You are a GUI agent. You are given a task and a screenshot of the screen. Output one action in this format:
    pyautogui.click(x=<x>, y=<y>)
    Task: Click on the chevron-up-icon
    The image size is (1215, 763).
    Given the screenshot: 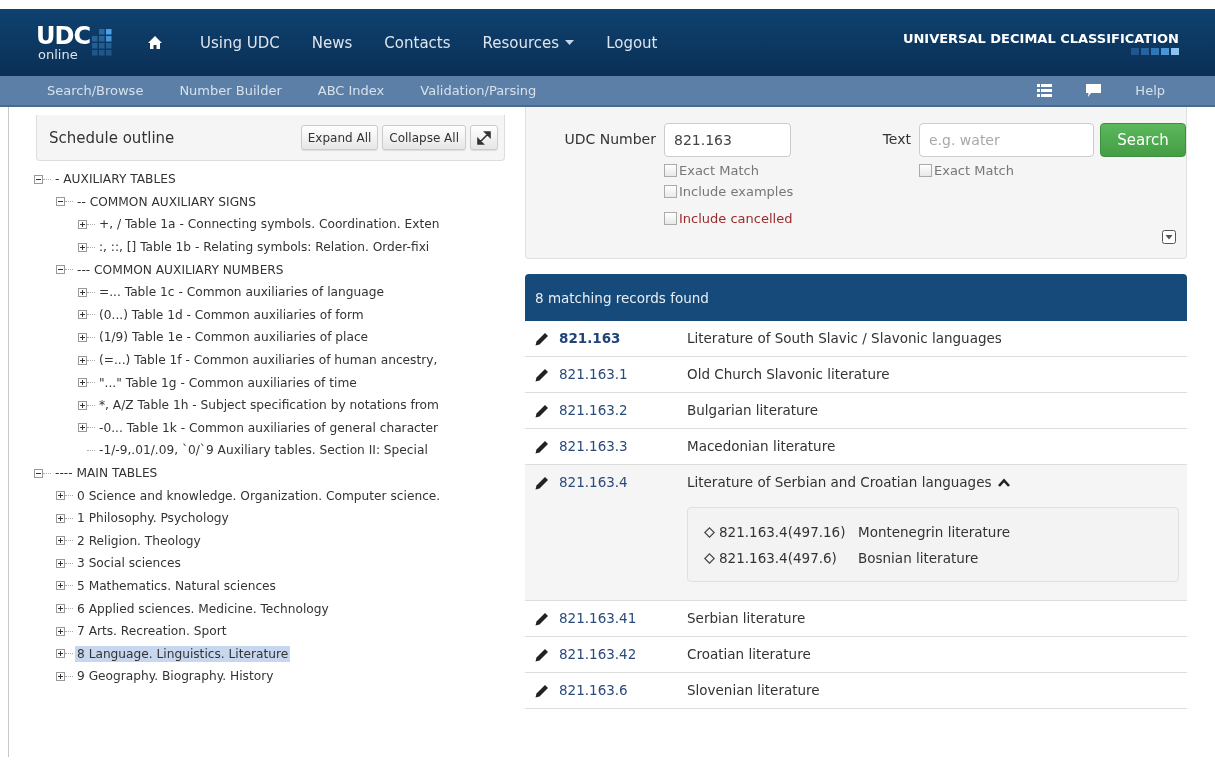 What is the action you would take?
    pyautogui.click(x=1003, y=482)
    